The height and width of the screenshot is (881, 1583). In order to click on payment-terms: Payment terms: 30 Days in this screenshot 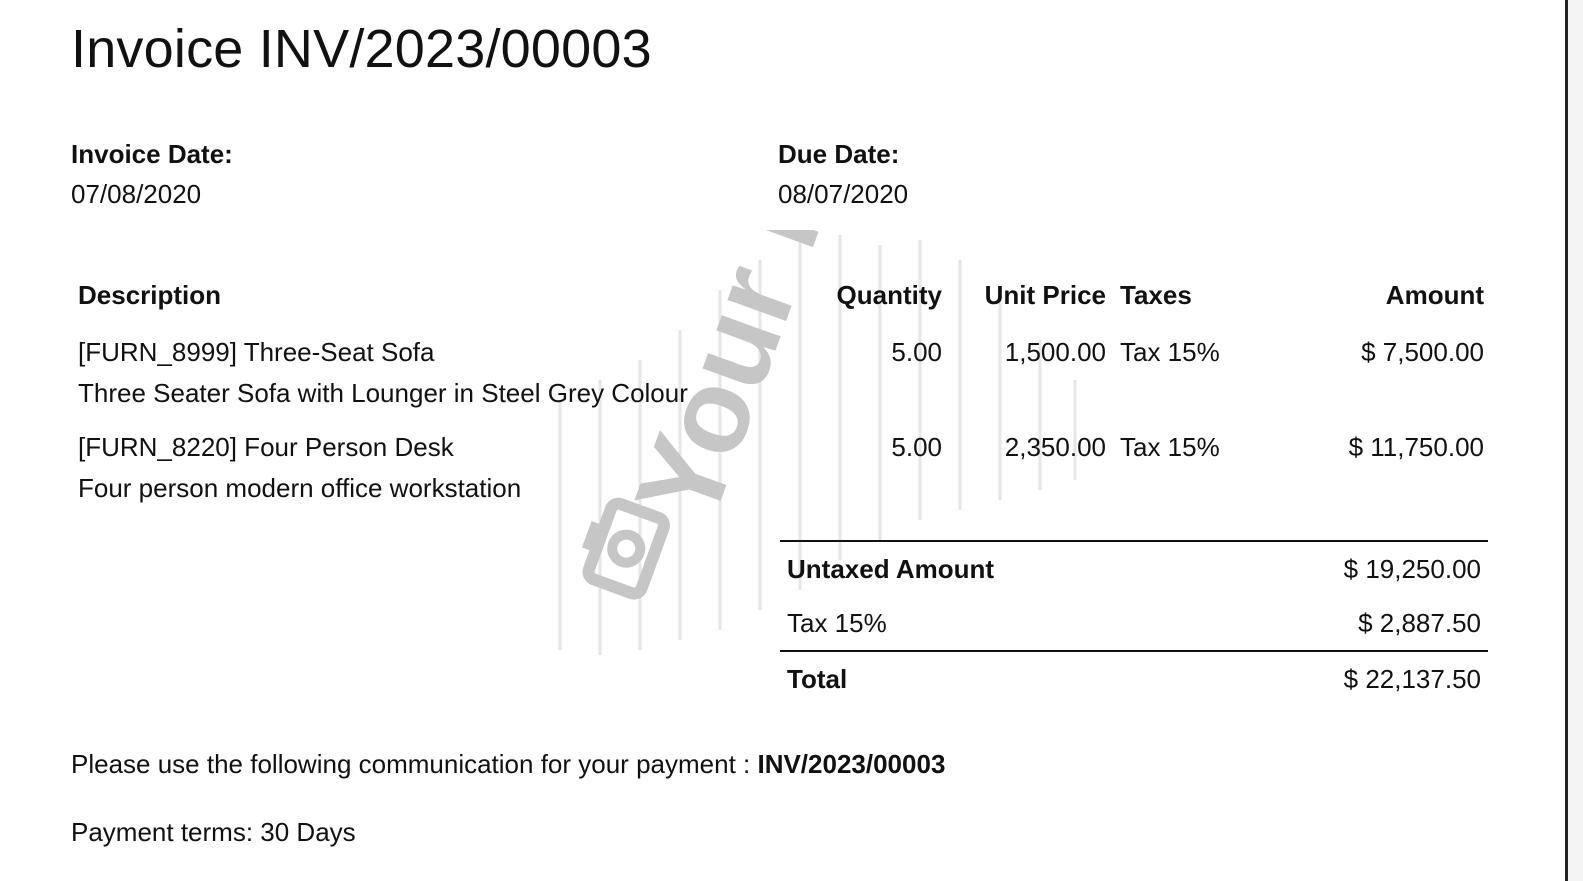, I will do `click(213, 832)`.